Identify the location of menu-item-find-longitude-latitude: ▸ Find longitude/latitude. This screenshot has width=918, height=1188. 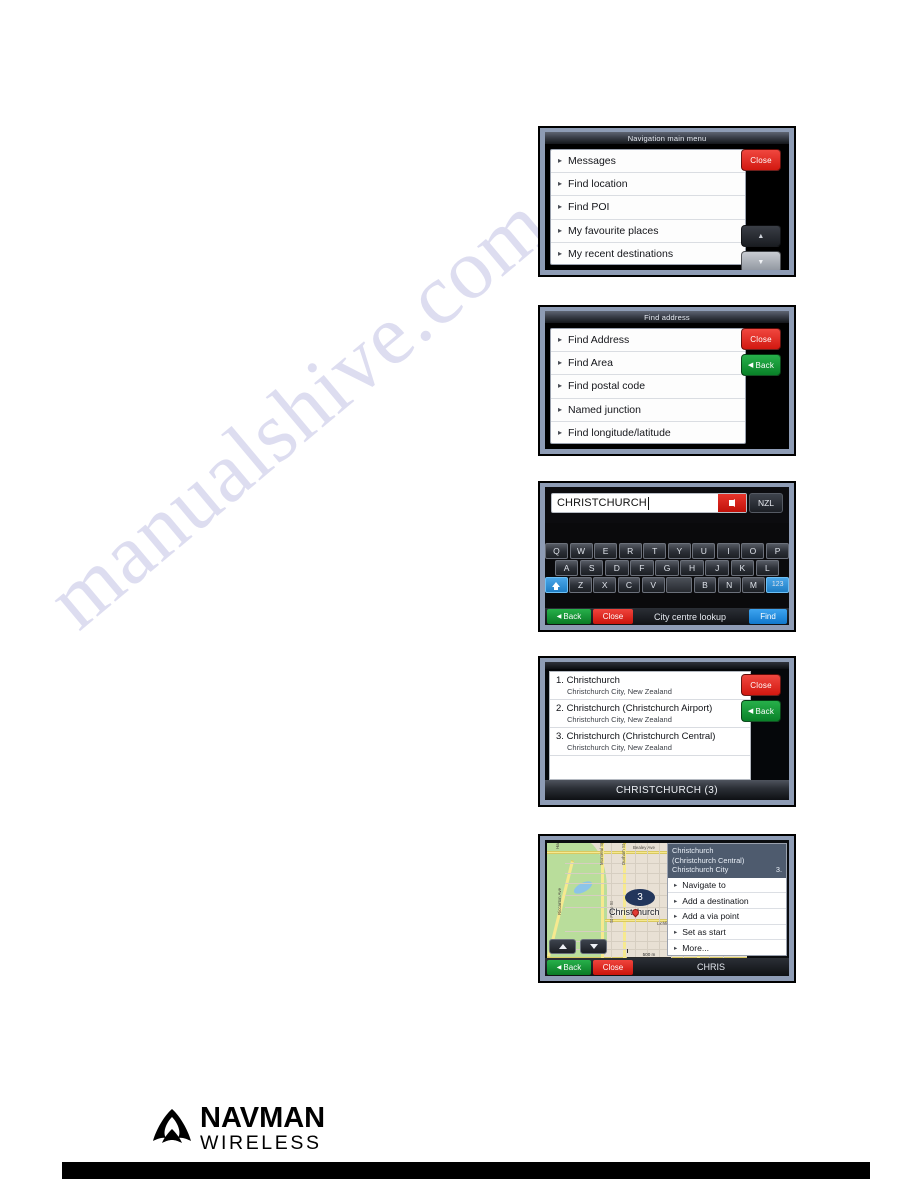
(648, 433).